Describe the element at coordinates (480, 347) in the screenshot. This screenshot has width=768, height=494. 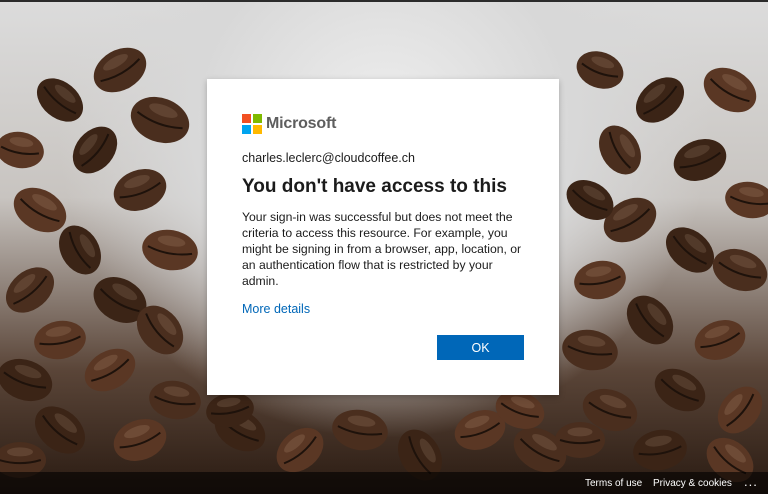
I see `ok-button: OK` at that location.